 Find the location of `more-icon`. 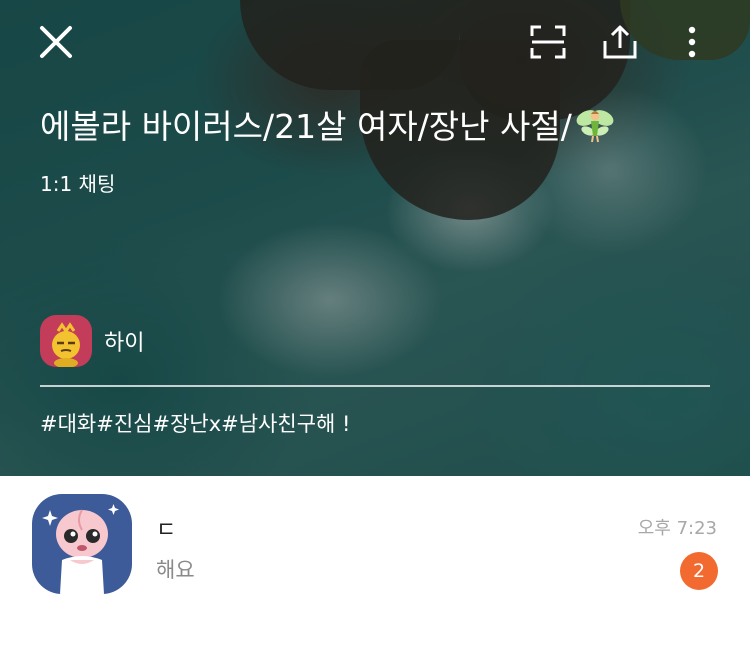

more-icon is located at coordinates (692, 42).